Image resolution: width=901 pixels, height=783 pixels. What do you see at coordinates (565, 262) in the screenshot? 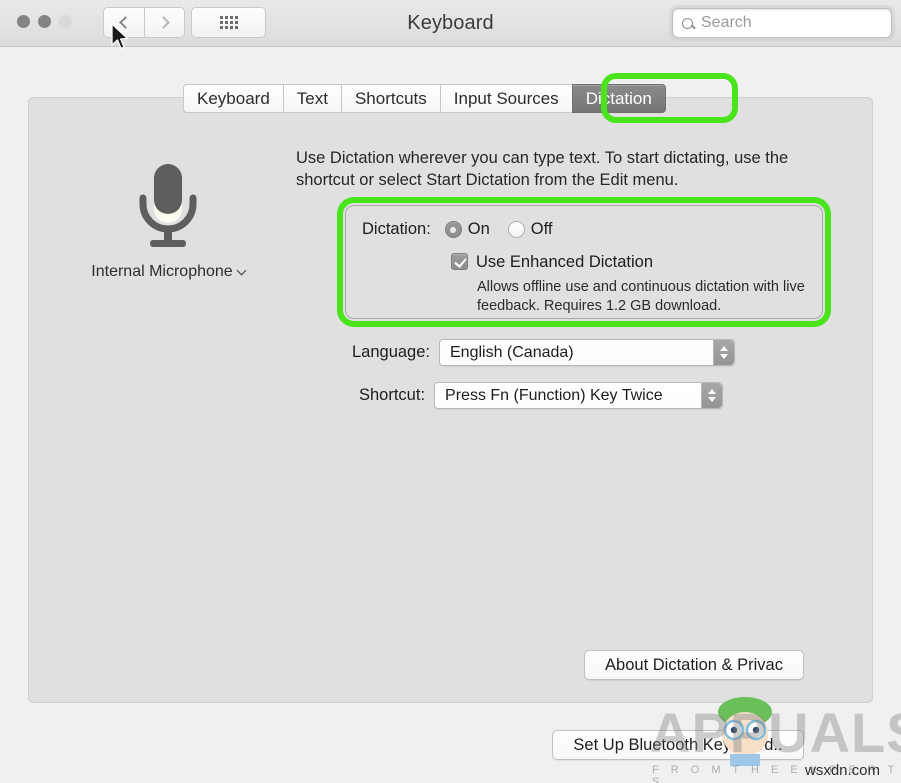
I see `enhanced-dictation-label: Use Enhanced Dictation` at bounding box center [565, 262].